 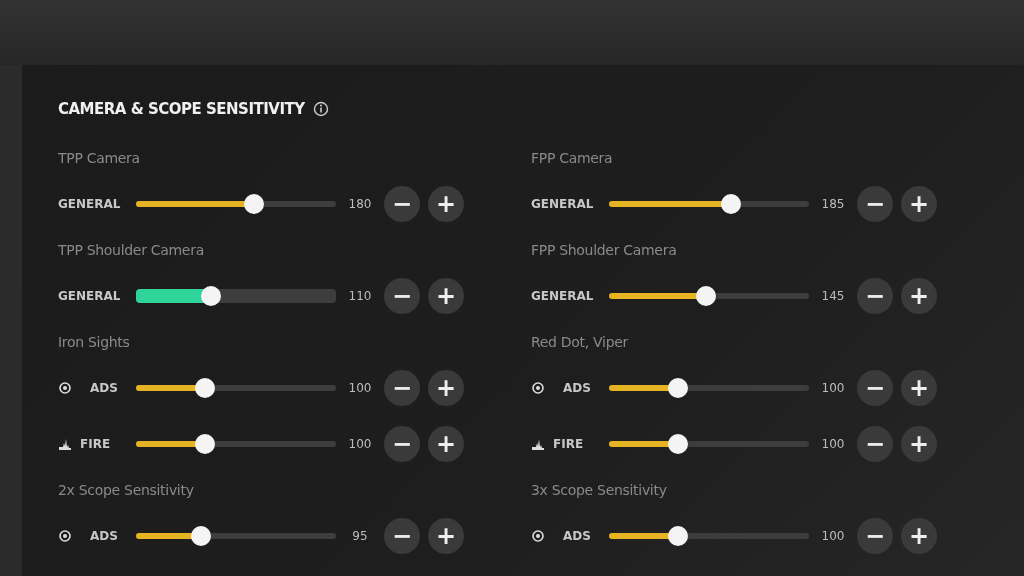 What do you see at coordinates (360, 536) in the screenshot?
I see `slider-value: 95` at bounding box center [360, 536].